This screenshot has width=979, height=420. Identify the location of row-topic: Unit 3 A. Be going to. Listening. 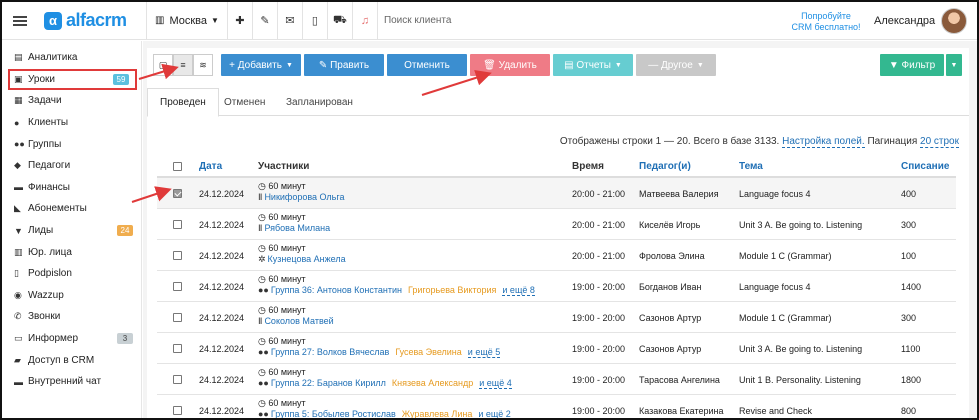
(801, 225).